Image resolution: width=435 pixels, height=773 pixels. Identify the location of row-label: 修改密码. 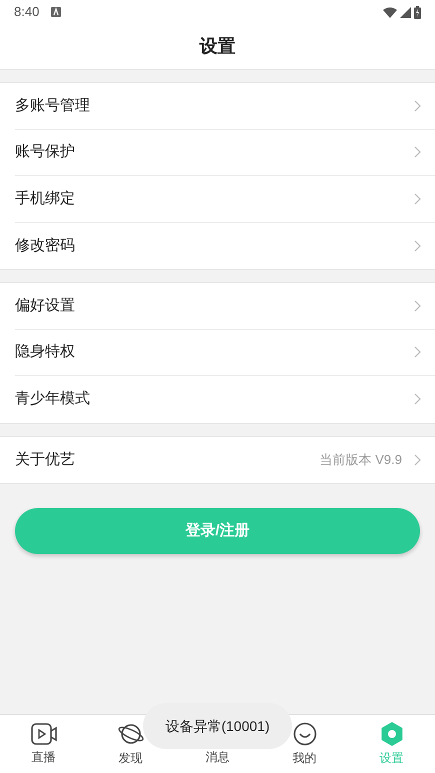
(45, 246).